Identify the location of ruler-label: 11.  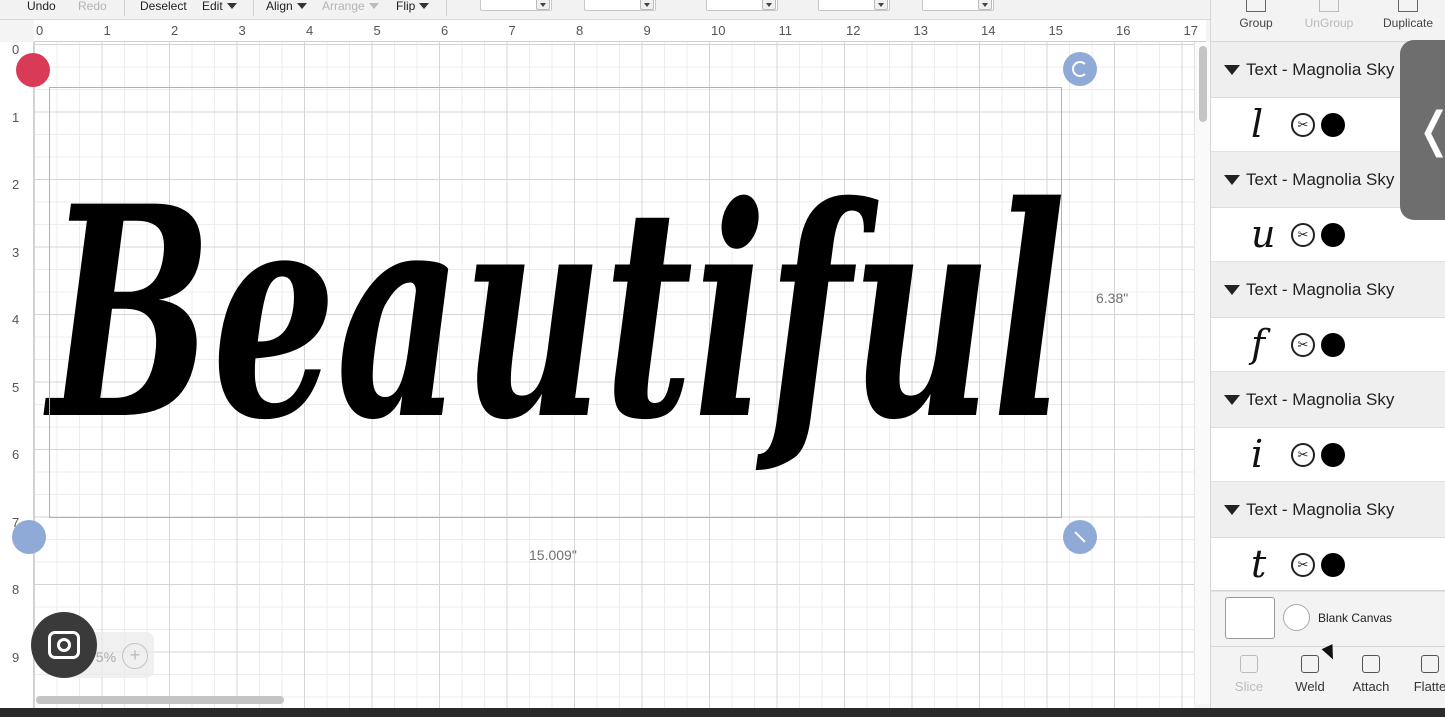
(785, 30).